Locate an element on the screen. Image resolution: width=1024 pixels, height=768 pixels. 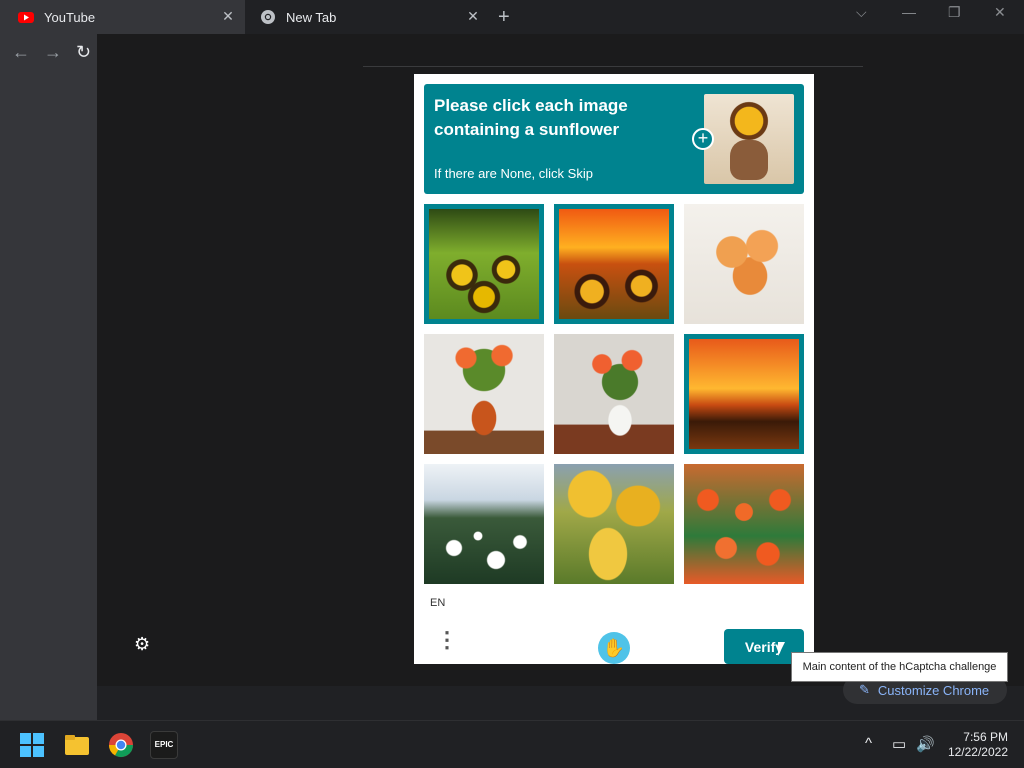
back-button: ← is located at coordinates (21, 52).